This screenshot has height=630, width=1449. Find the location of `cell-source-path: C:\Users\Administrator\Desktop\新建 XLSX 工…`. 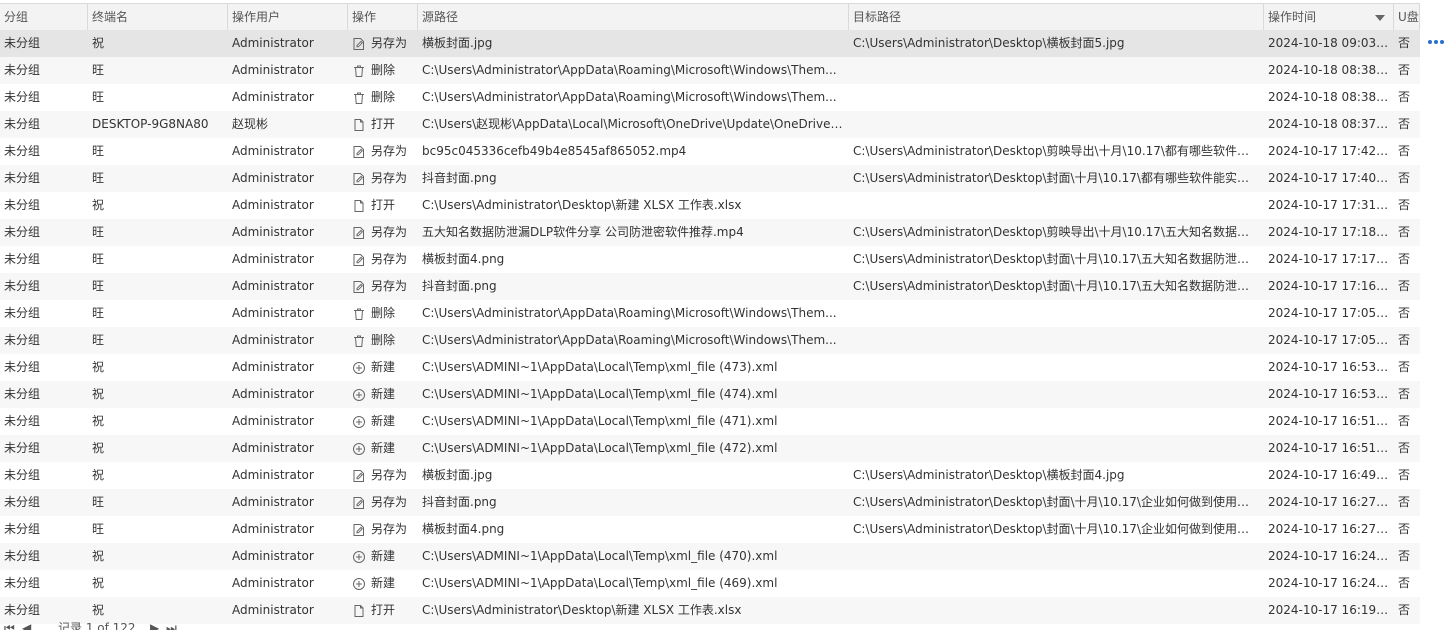

cell-source-path: C:\Users\Administrator\Desktop\新建 XLSX 工… is located at coordinates (582, 205).